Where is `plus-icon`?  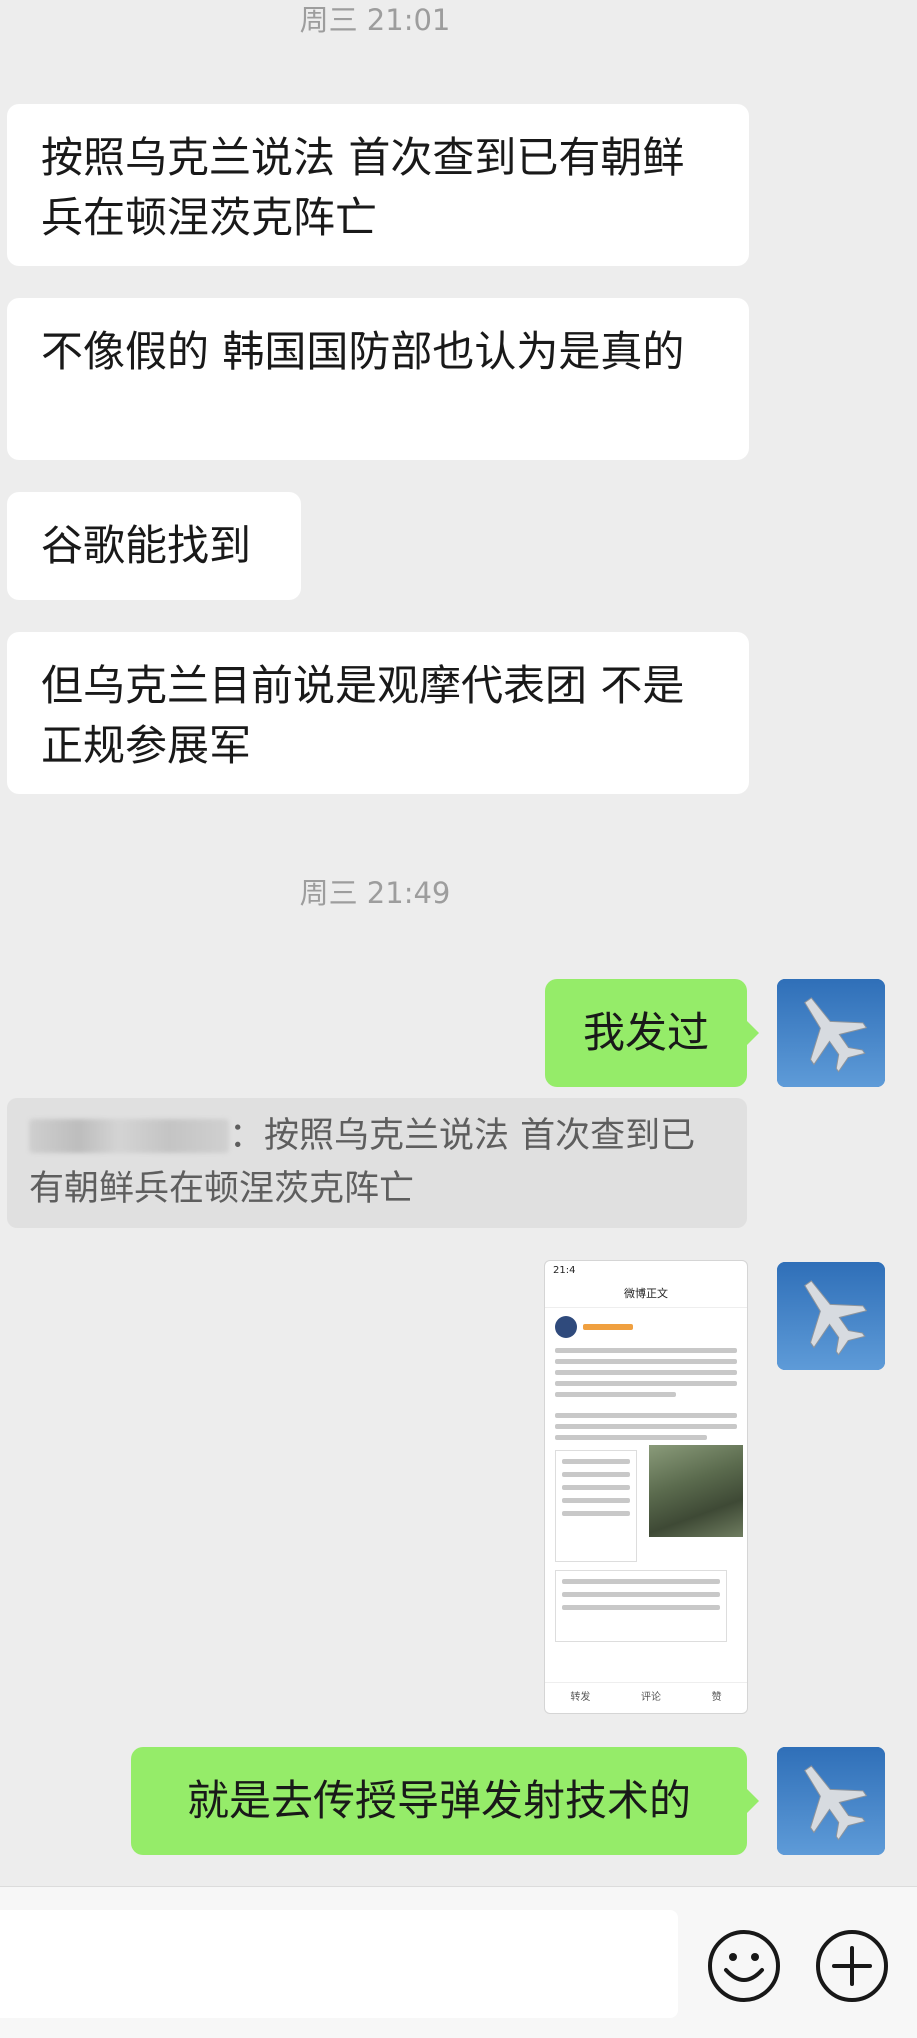
plus-icon is located at coordinates (852, 1966).